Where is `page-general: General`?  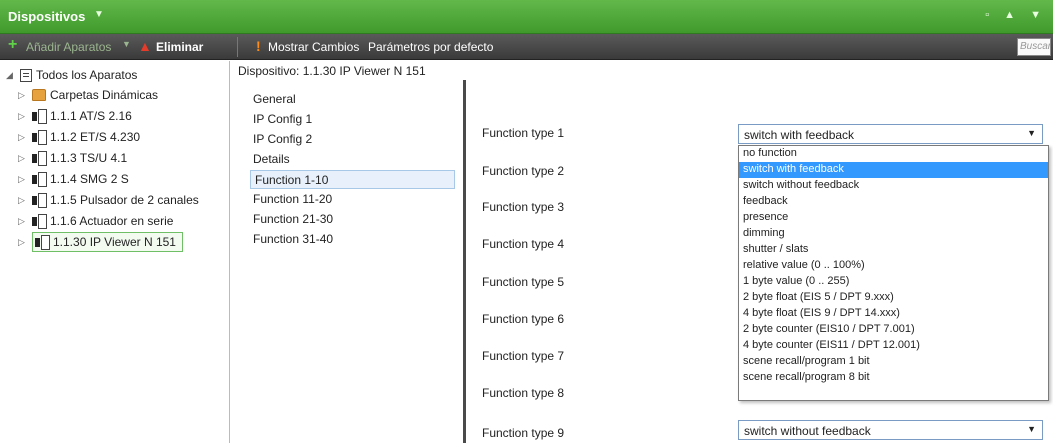
page-general: General is located at coordinates (274, 99).